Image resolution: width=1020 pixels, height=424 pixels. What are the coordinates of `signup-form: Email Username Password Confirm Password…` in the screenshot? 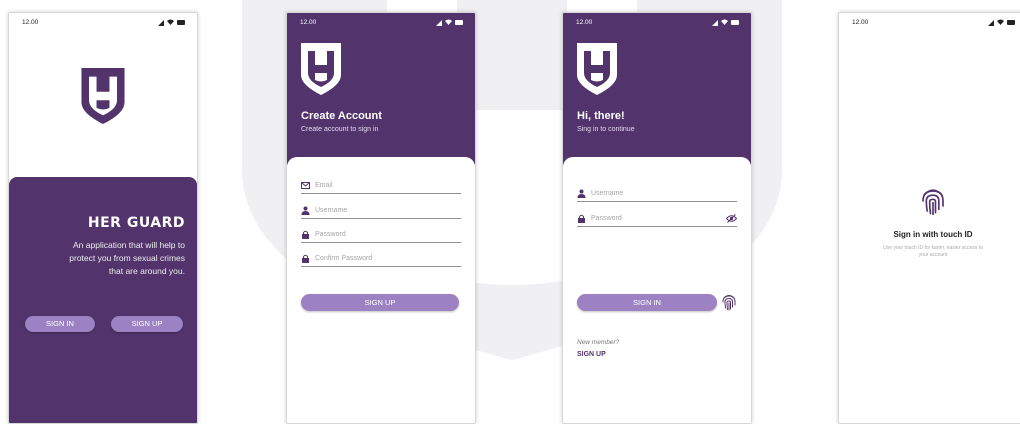 It's located at (381, 290).